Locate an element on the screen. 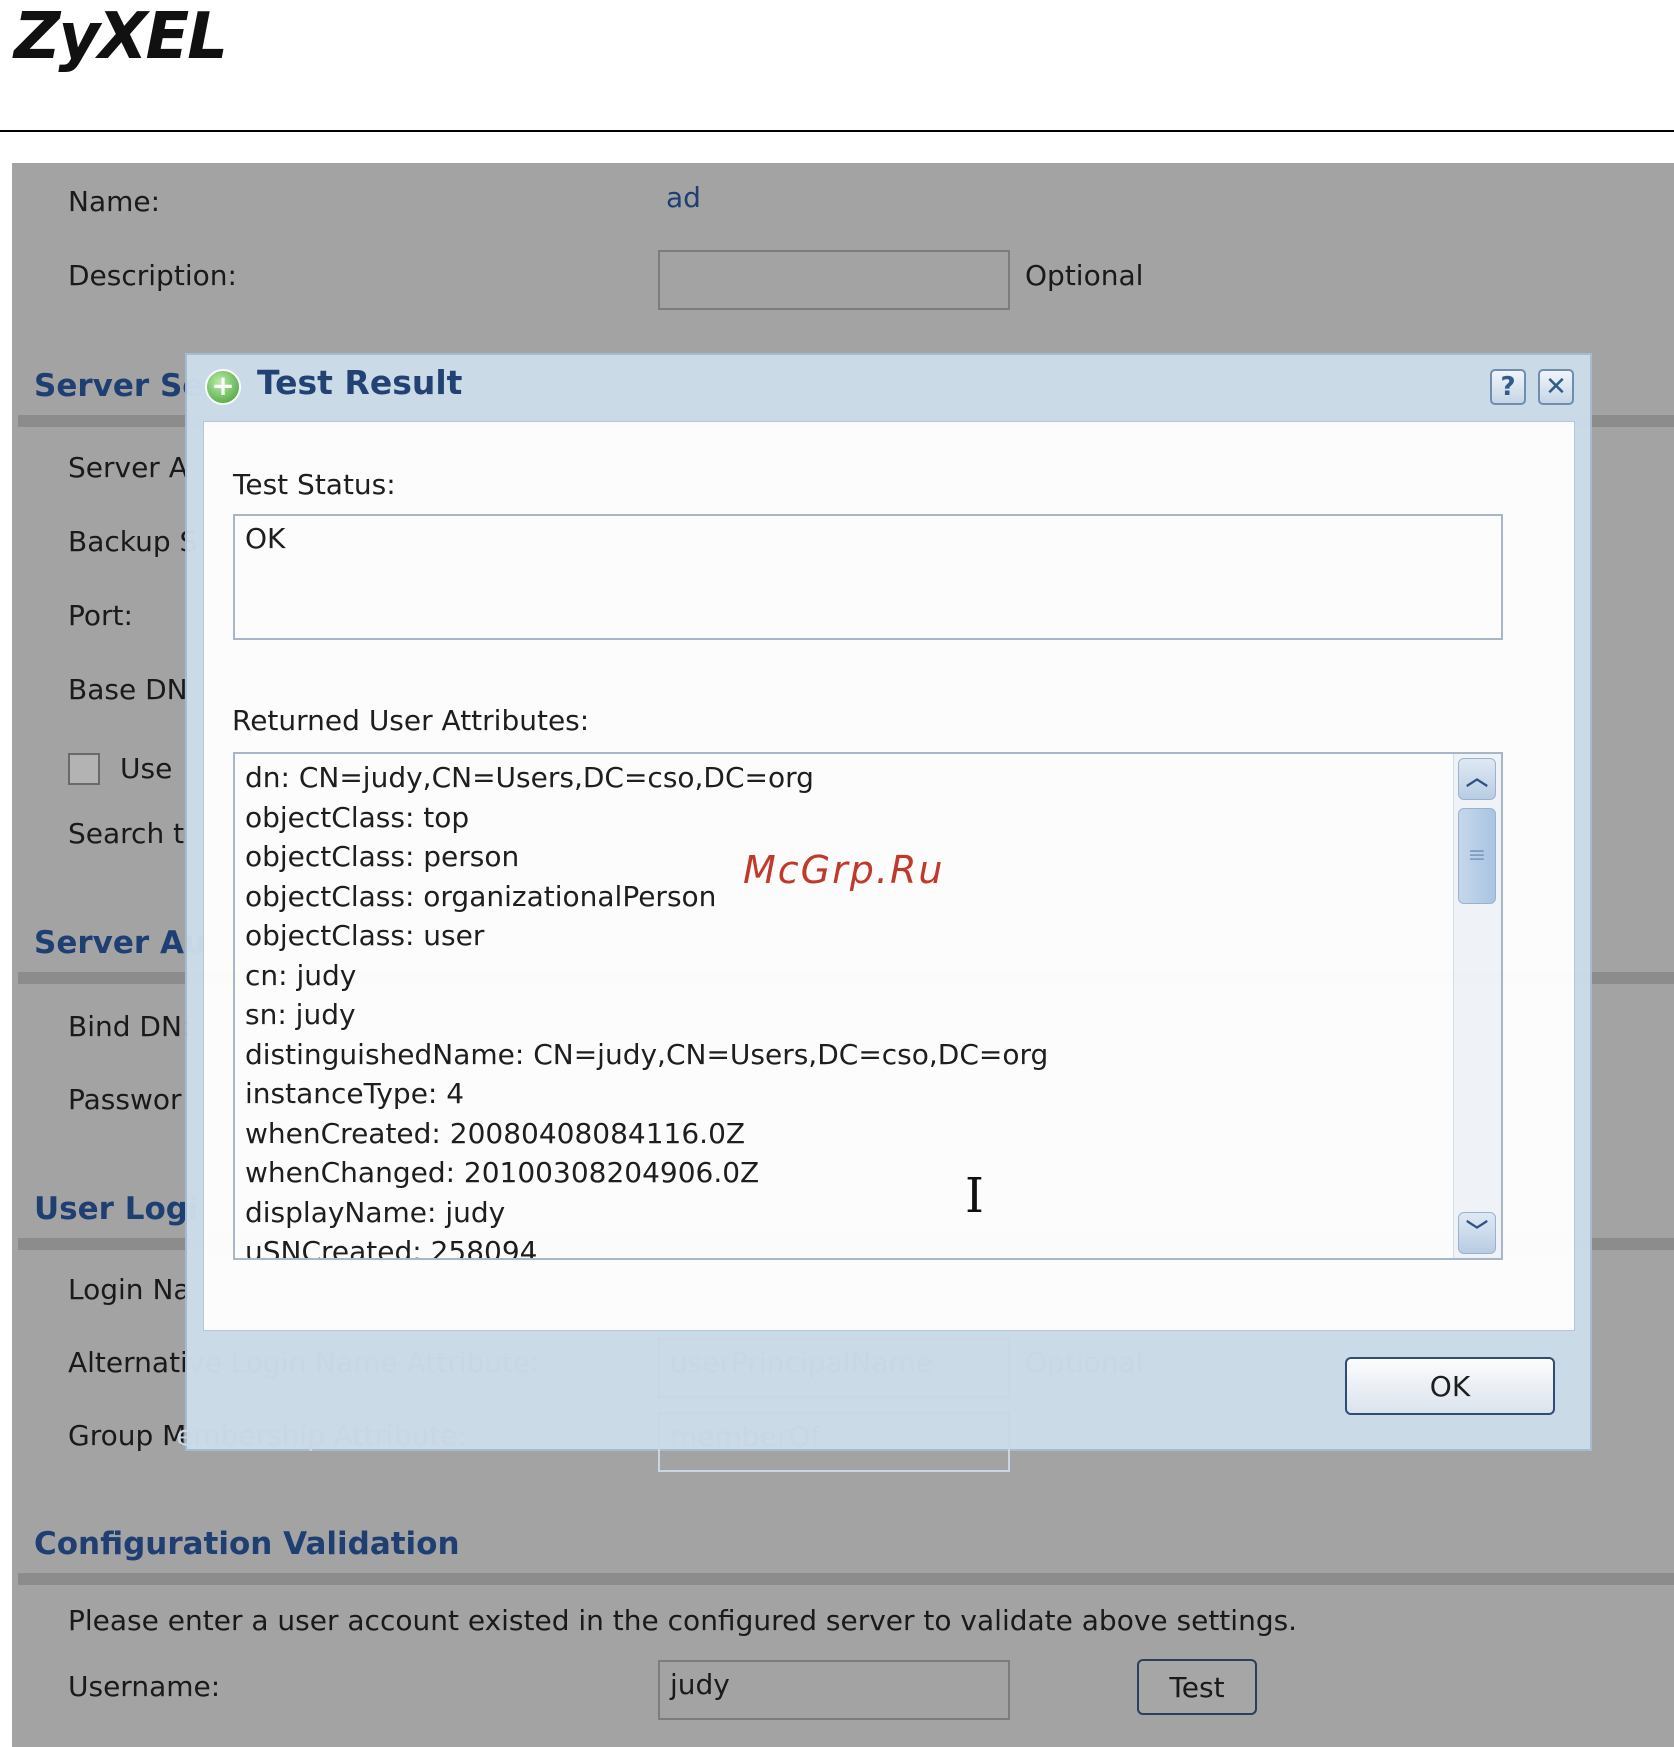 Image resolution: width=1674 pixels, height=1747 pixels. test-status-box: OK is located at coordinates (868, 577).